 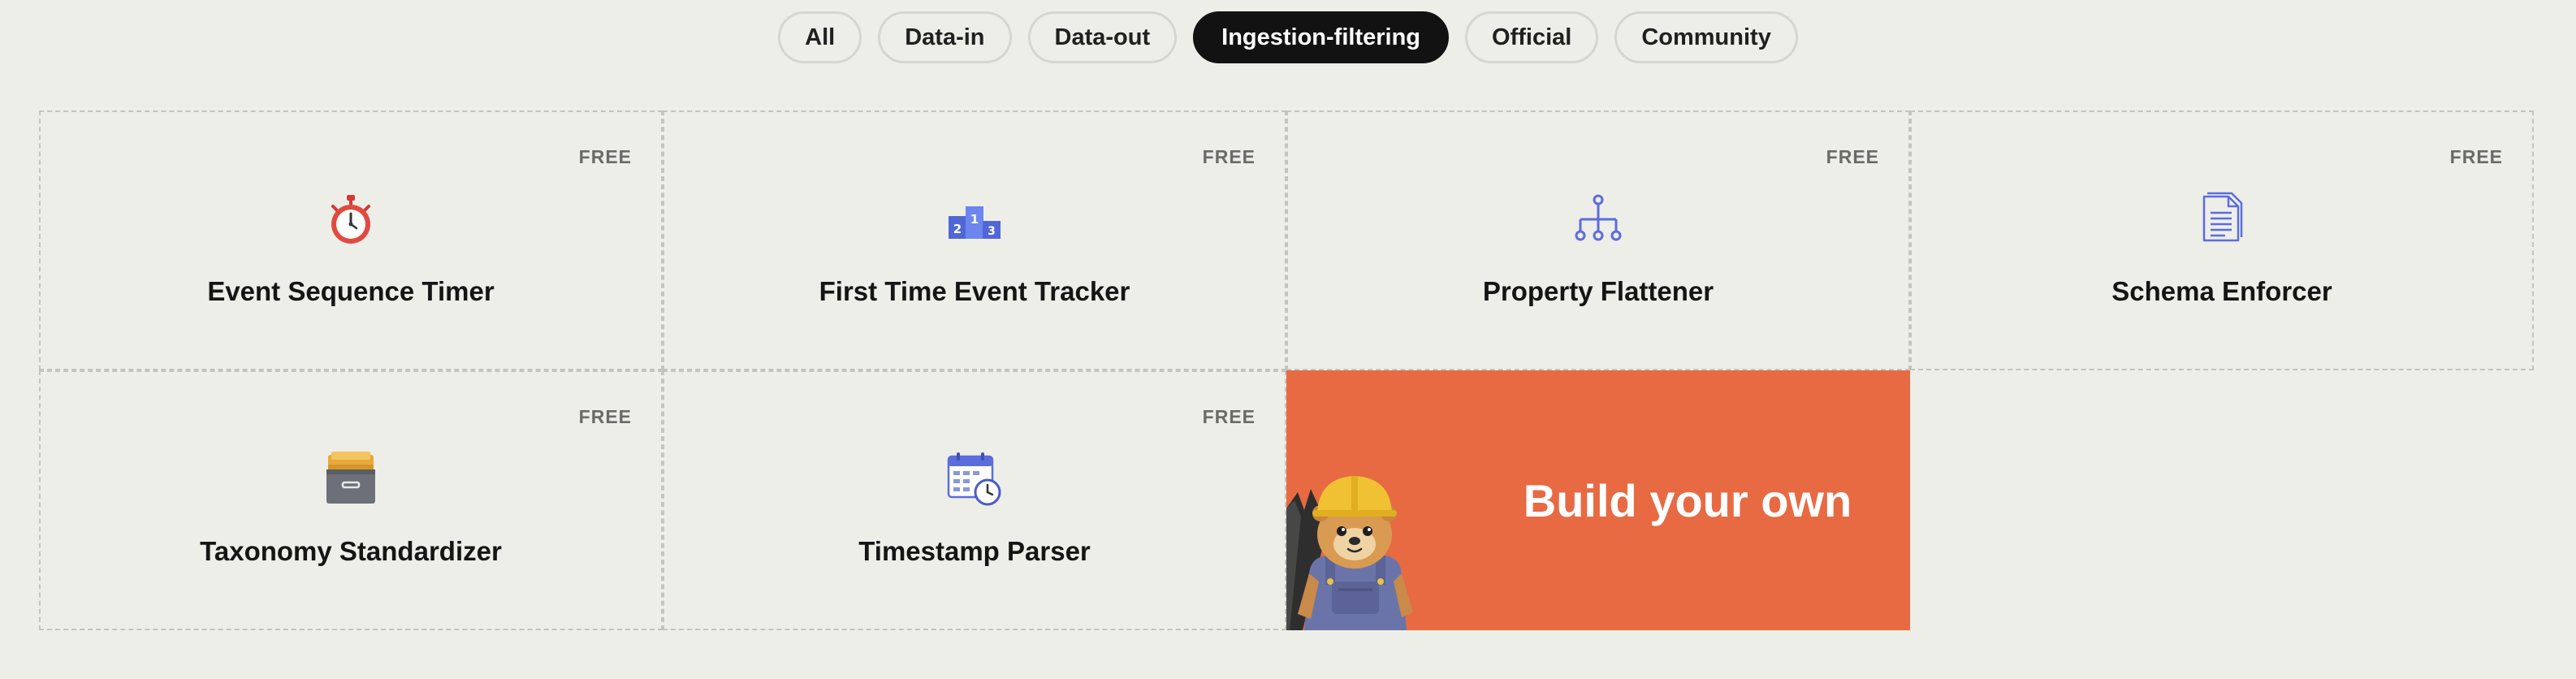 I want to click on app-card-taxonomy-standardizer: FREE Taxonomy Standardizer, so click(x=351, y=500).